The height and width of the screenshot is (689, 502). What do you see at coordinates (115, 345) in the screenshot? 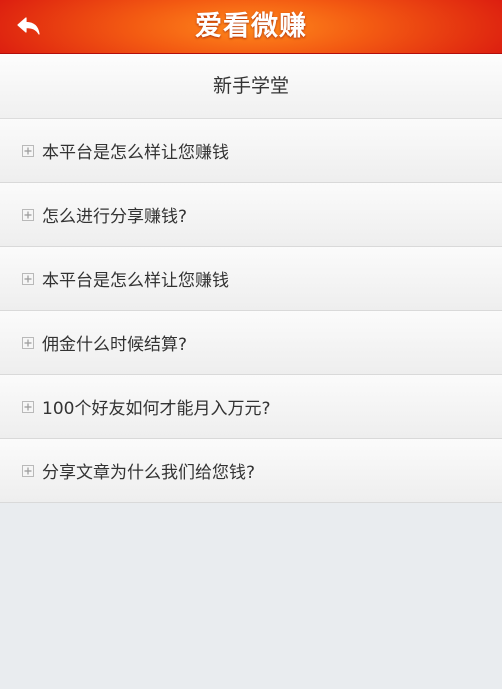
I see `faq-item-label: 佣金什么时候结算?` at bounding box center [115, 345].